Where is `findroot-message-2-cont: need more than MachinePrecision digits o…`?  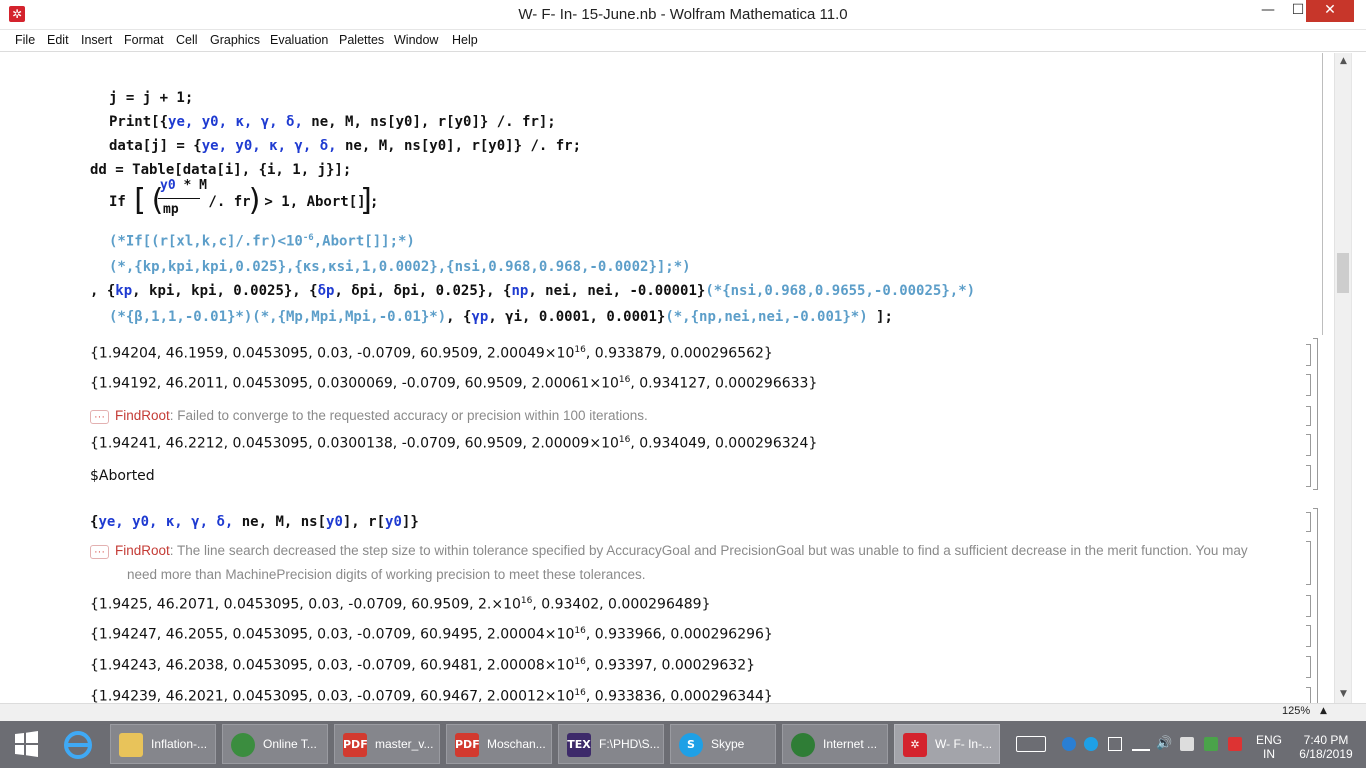 findroot-message-2-cont: need more than MachinePrecision digits o… is located at coordinates (386, 574).